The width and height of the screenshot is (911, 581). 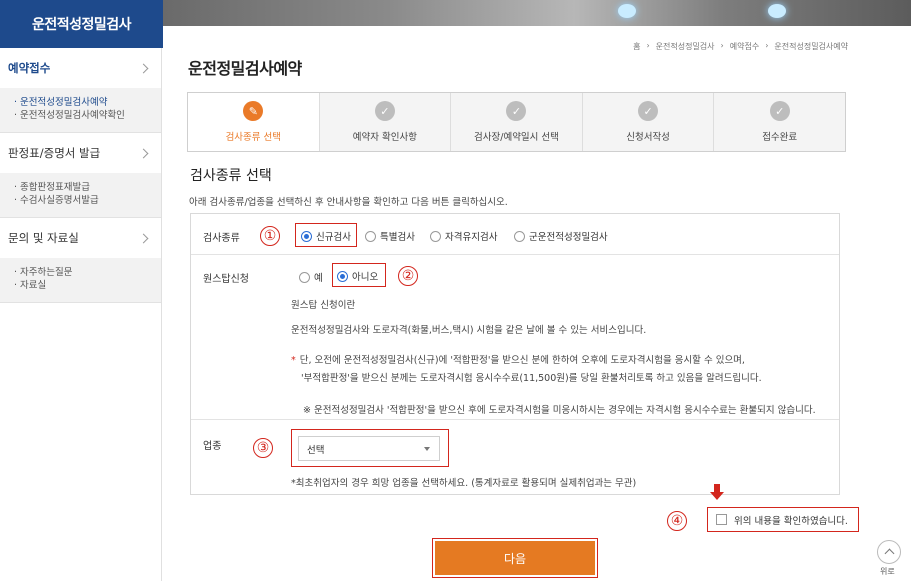 I want to click on sidebar-submenu: · 자주하는질문 · 자료실, so click(x=80, y=280).